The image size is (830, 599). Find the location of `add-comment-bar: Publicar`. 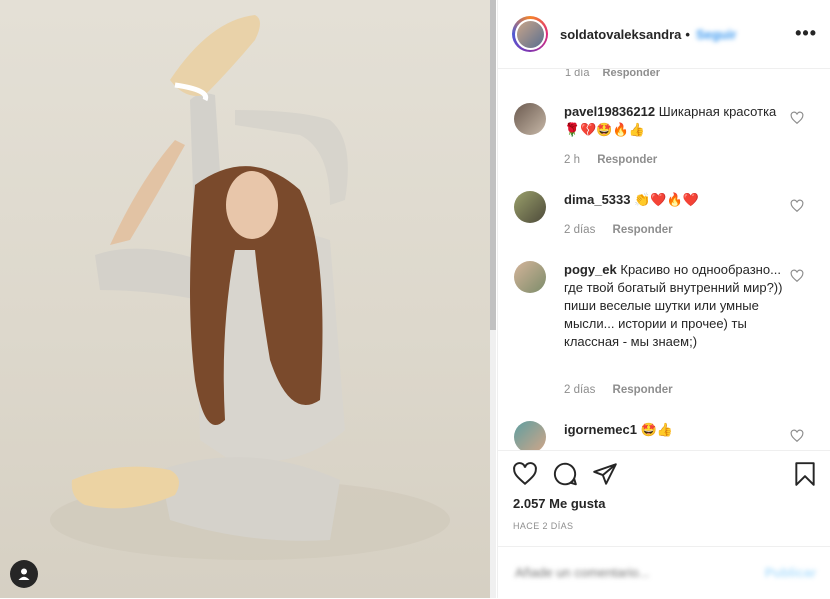

add-comment-bar: Publicar is located at coordinates (664, 572).